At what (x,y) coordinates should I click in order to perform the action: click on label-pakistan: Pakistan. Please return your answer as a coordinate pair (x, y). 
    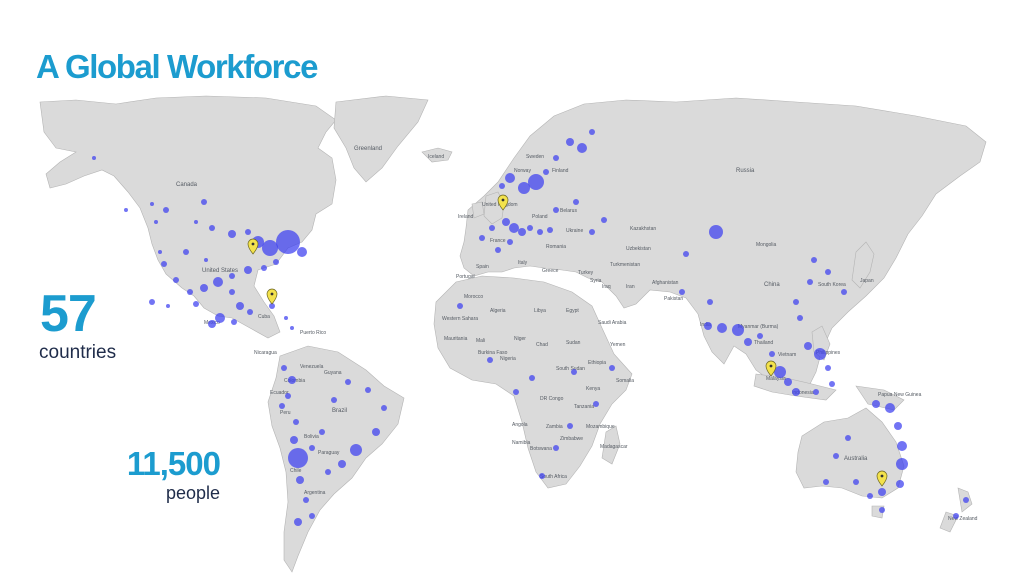
    Looking at the image, I should click on (673, 299).